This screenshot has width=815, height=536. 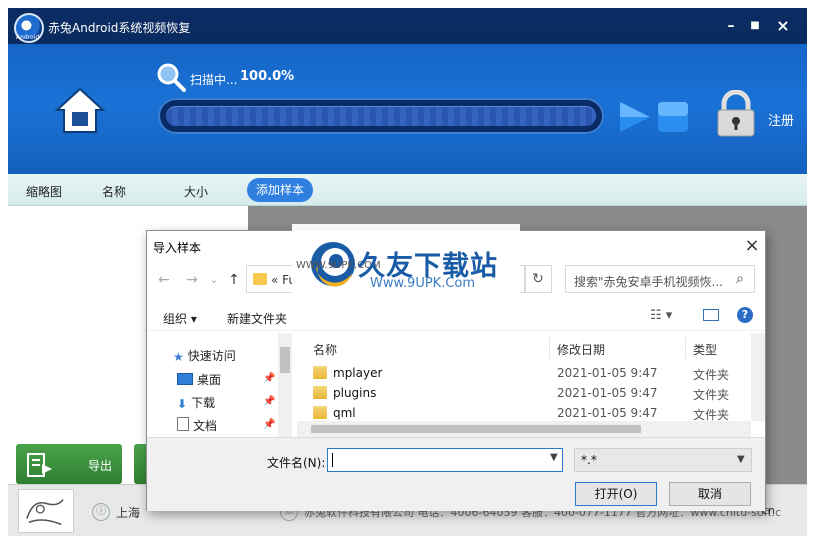 What do you see at coordinates (616, 494) in the screenshot?
I see `open-button: 打开(O)` at bounding box center [616, 494].